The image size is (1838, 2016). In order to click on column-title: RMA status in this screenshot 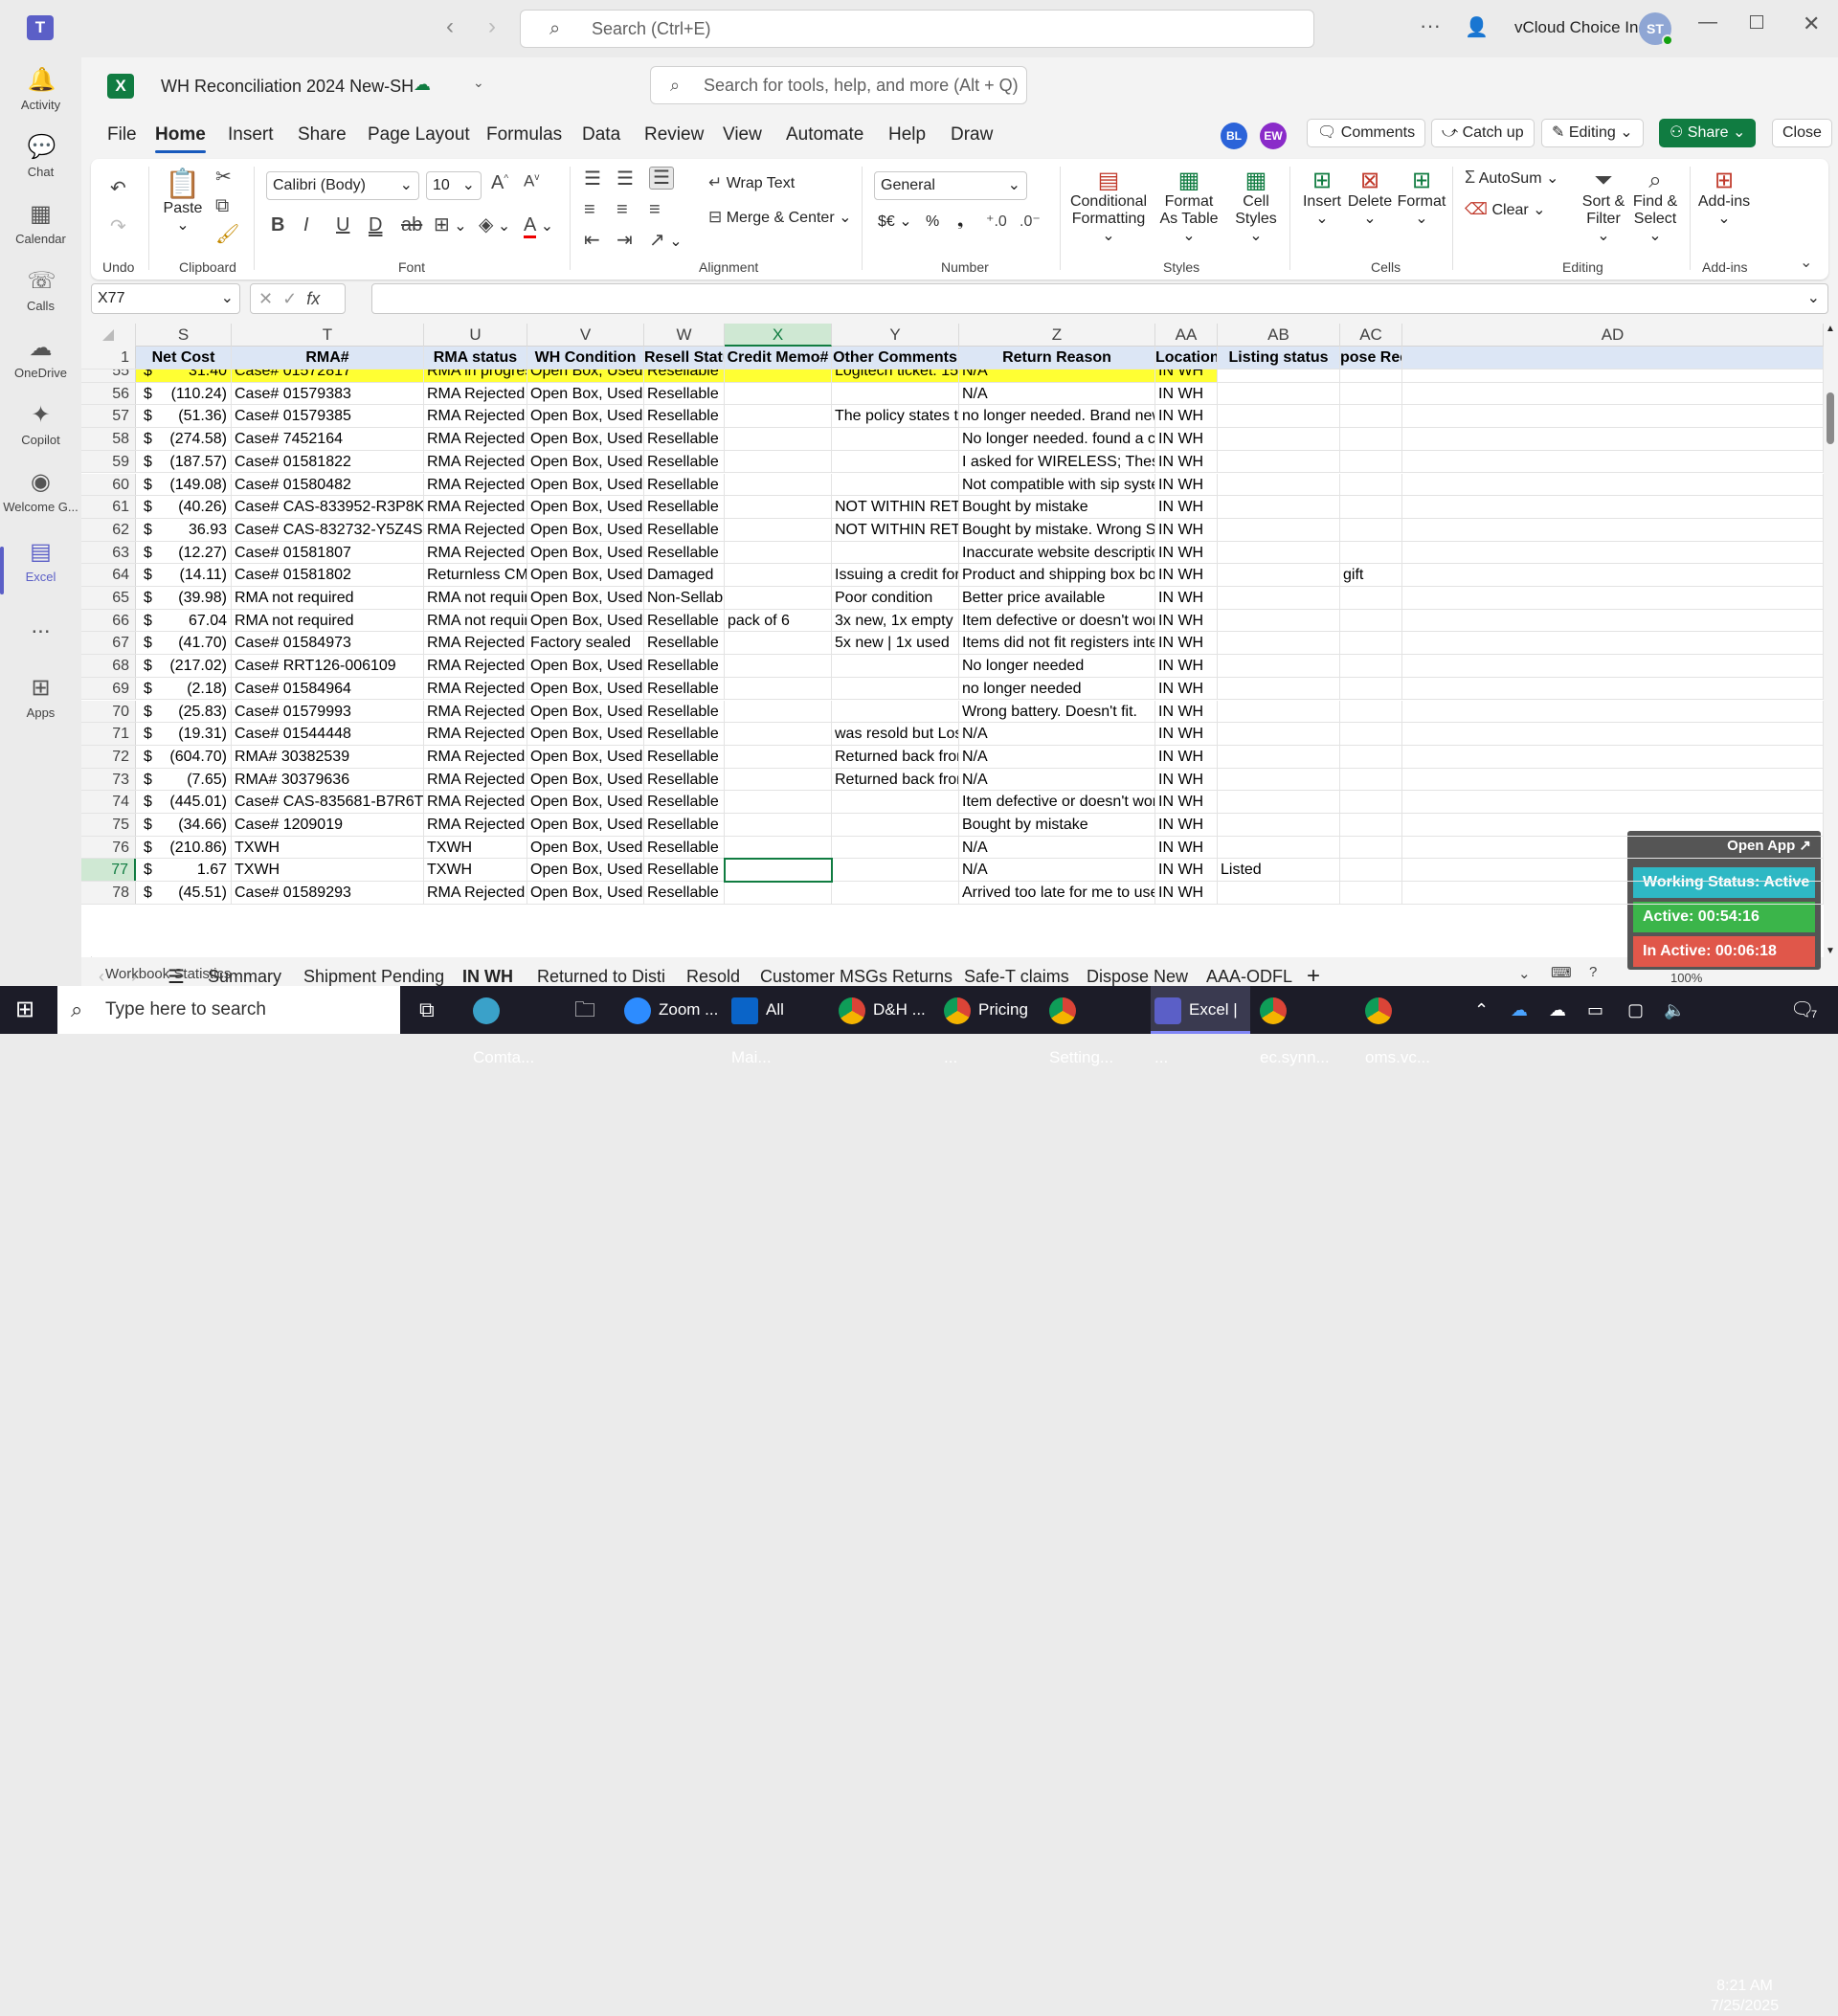, I will do `click(475, 358)`.